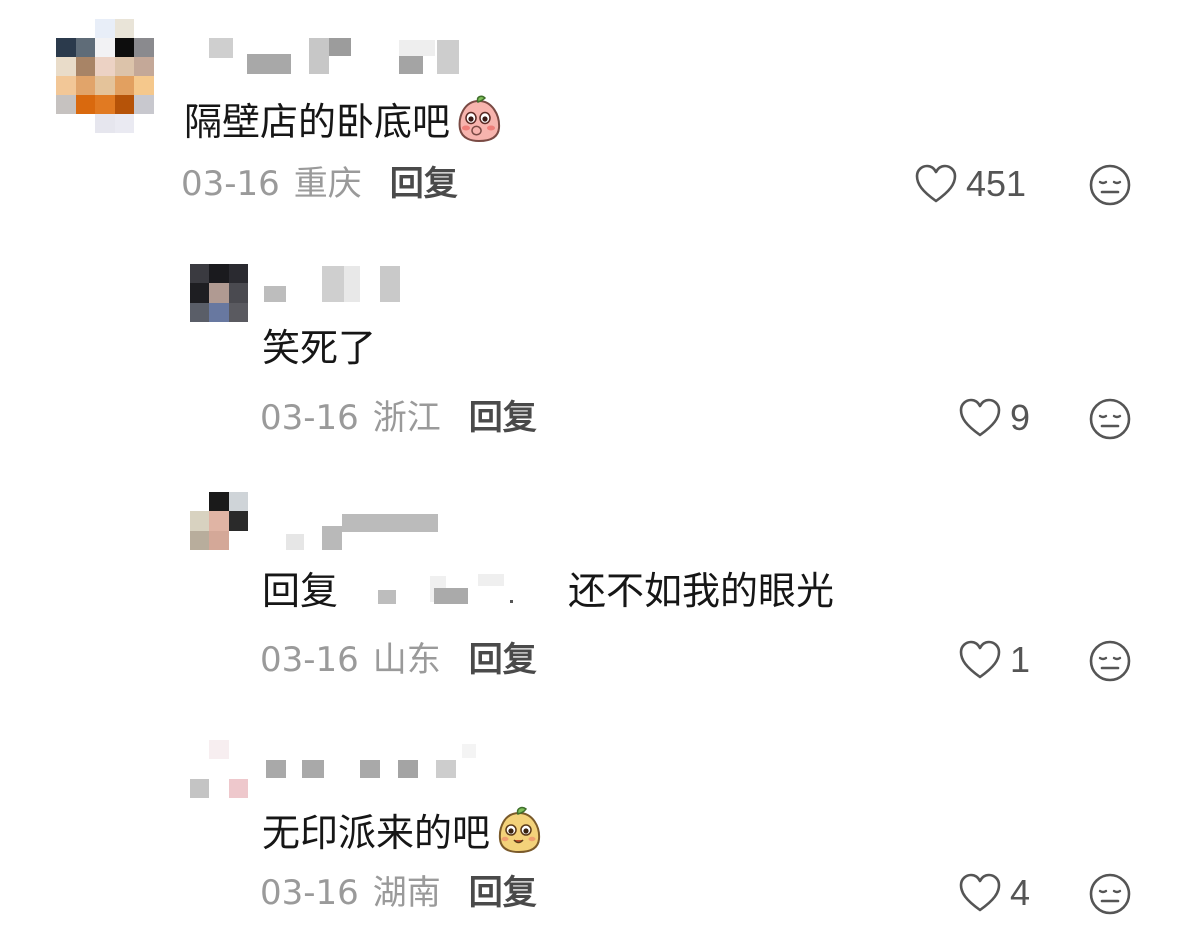 This screenshot has width=1200, height=951. What do you see at coordinates (1020, 417) in the screenshot?
I see `like-count: 9` at bounding box center [1020, 417].